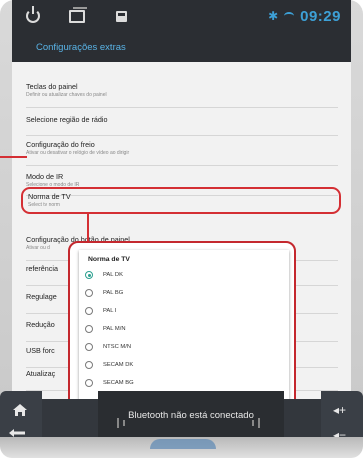 The image size is (363, 458). What do you see at coordinates (180, 311) in the screenshot?
I see `option-pal-i: PAL I` at bounding box center [180, 311].